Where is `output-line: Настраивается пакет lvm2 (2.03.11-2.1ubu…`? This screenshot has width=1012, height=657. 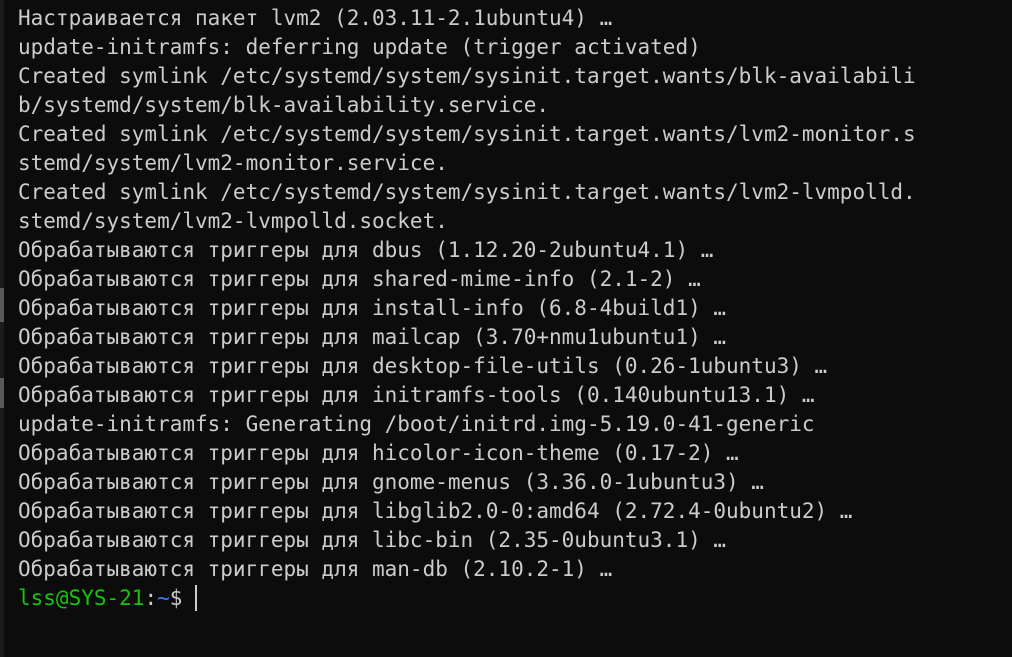 output-line: Настраивается пакет lvm2 (2.03.11-2.1ubu… is located at coordinates (315, 18).